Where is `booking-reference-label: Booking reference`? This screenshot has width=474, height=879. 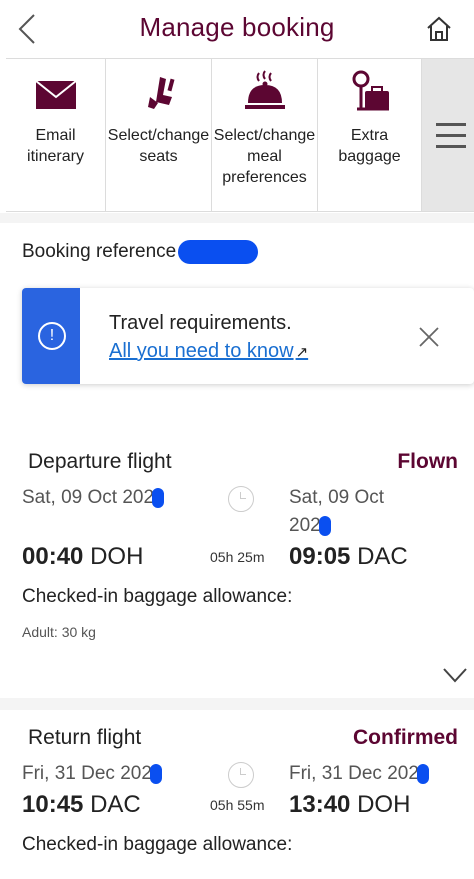 booking-reference-label: Booking reference is located at coordinates (99, 252).